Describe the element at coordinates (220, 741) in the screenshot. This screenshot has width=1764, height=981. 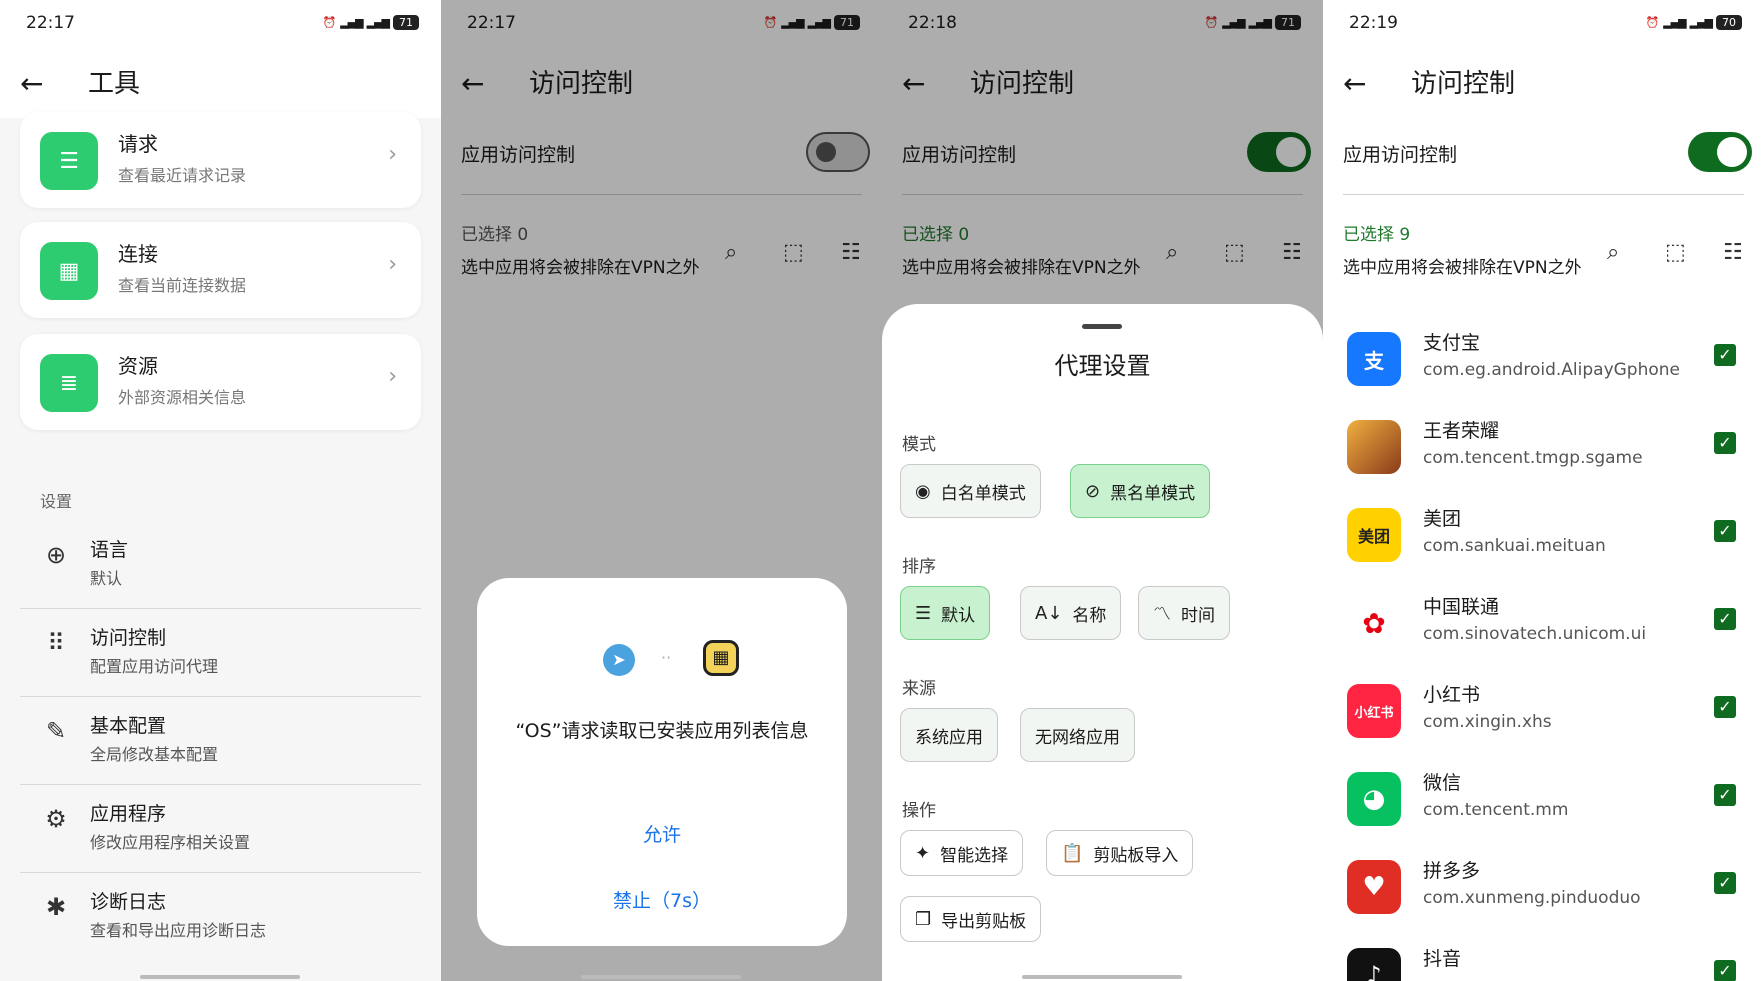
I see `setting-basic-config: ✎ 基本配置 全局修改基本配置` at that location.